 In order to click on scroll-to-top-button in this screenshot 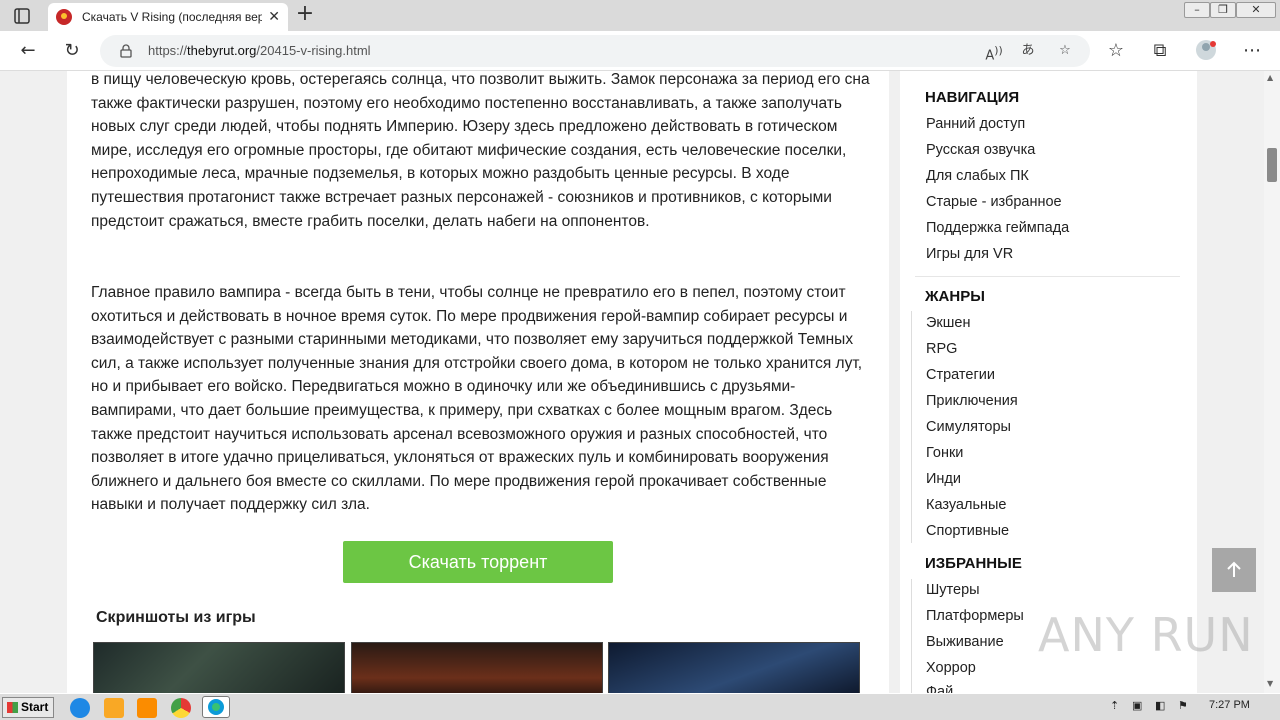, I will do `click(1234, 570)`.